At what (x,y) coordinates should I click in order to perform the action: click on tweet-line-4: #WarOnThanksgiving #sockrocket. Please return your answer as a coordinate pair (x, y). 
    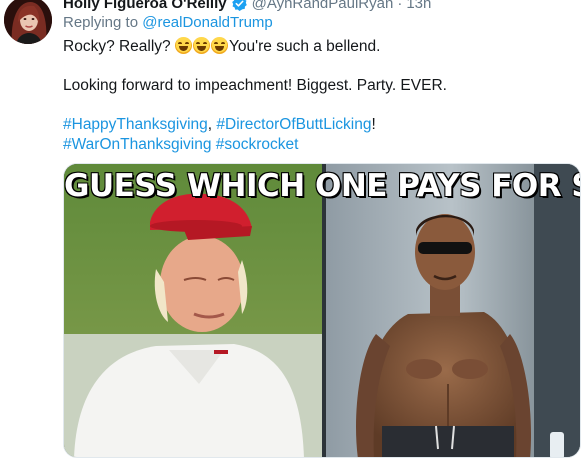
    Looking at the image, I should click on (318, 145).